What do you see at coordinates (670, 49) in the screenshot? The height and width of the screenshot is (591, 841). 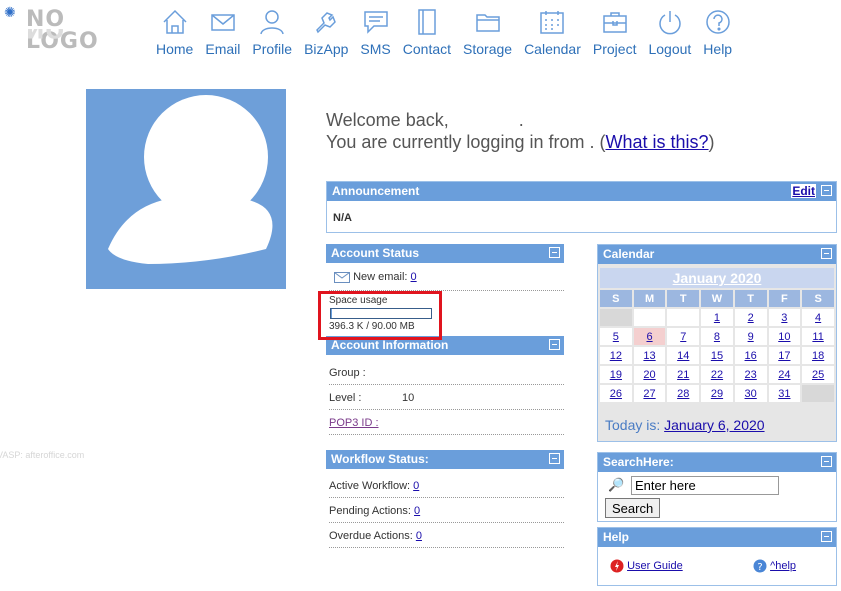 I see `nav-logout-label: Logout` at bounding box center [670, 49].